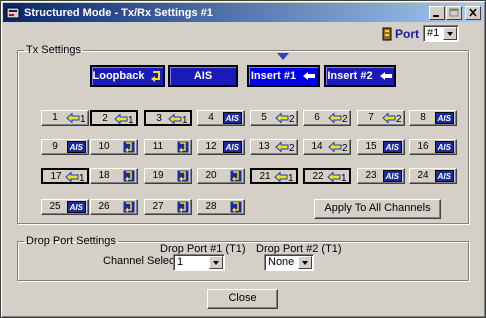 Image resolution: width=486 pixels, height=318 pixels. What do you see at coordinates (327, 147) in the screenshot?
I see `channel-button-14: 14 2` at bounding box center [327, 147].